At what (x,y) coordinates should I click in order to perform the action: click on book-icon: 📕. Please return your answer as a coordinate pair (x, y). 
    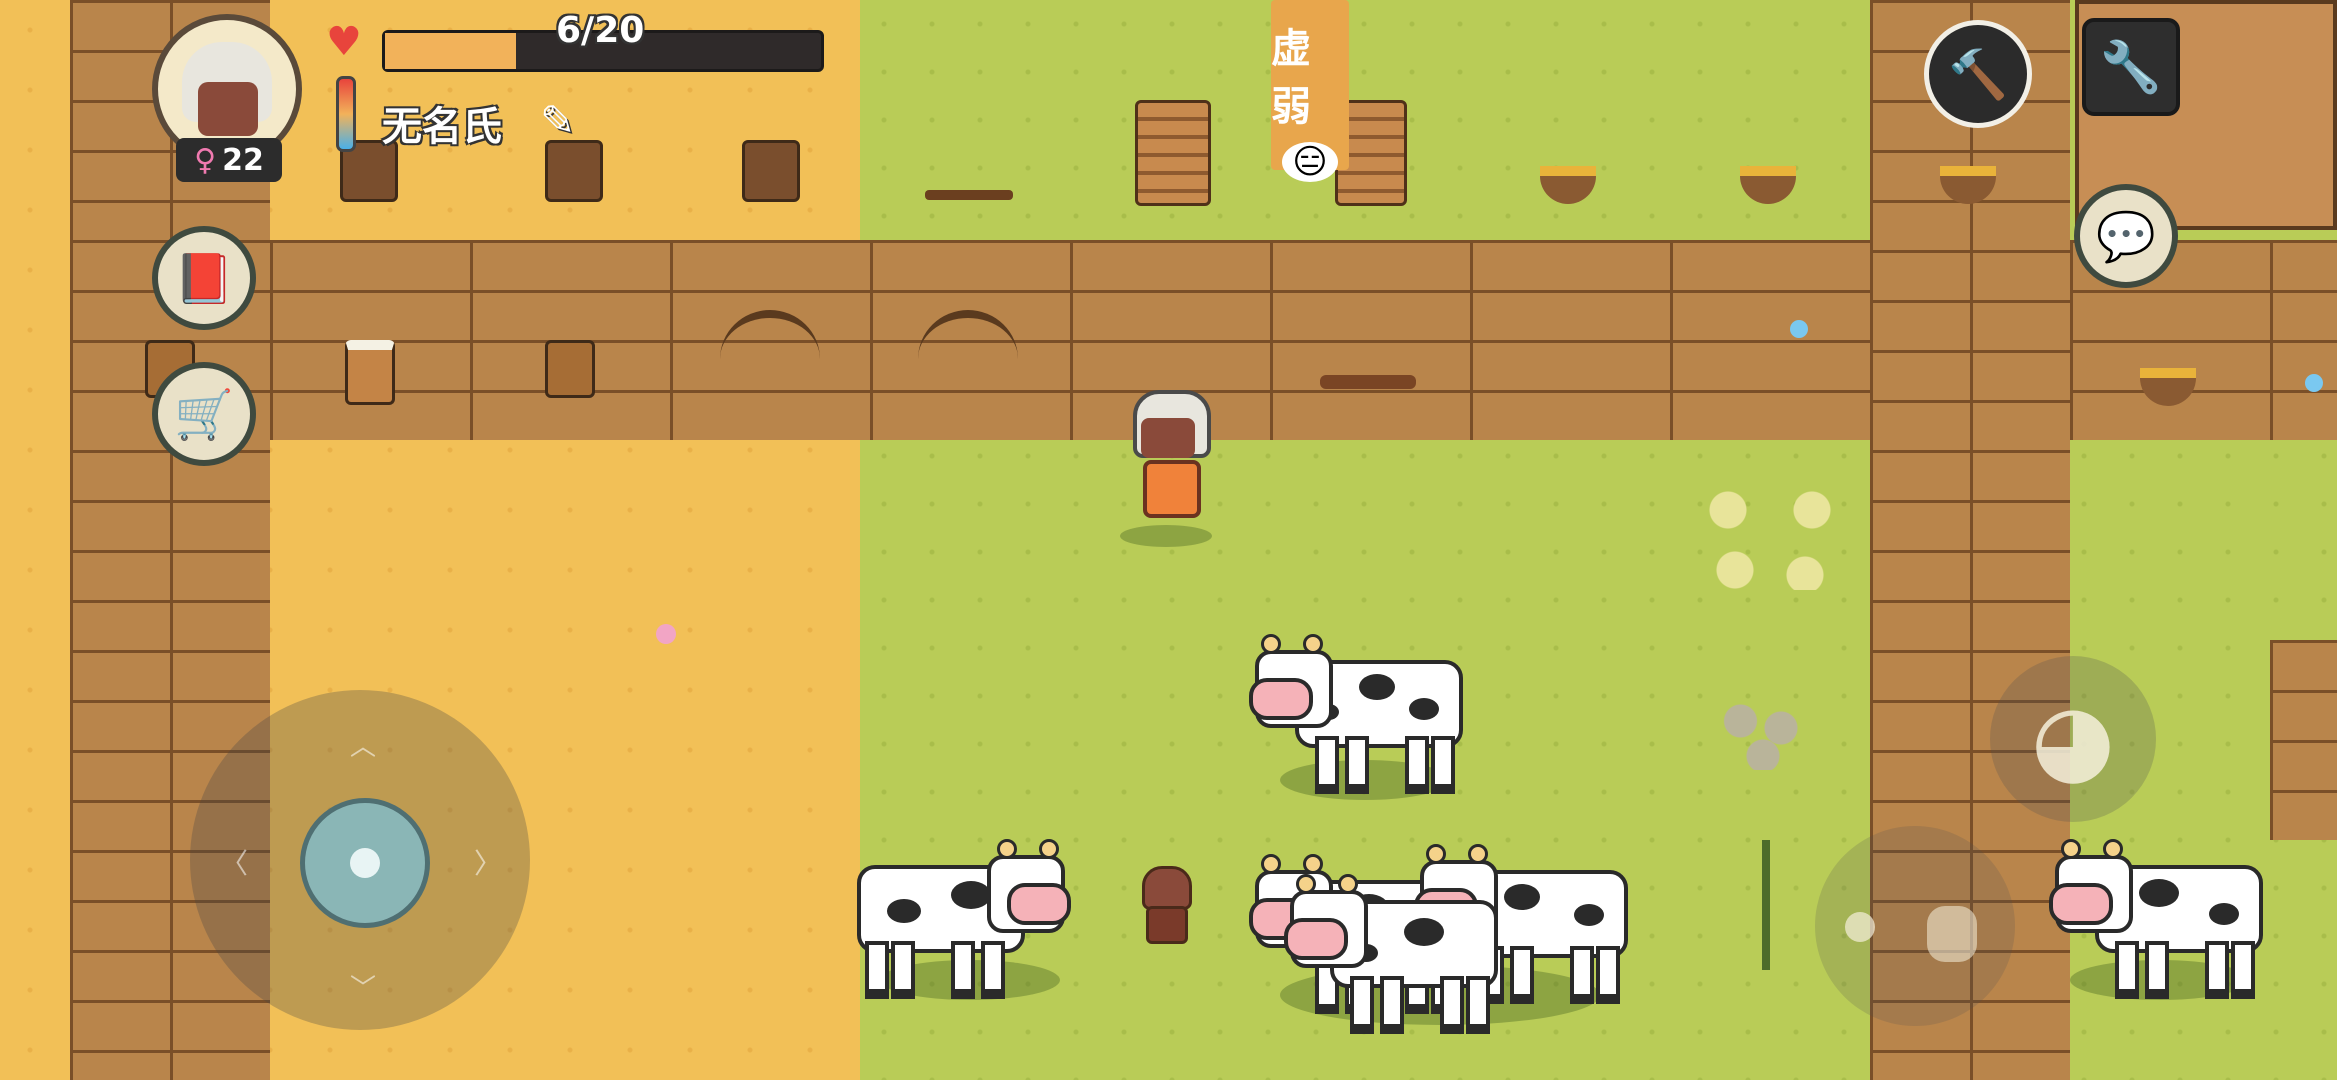
    Looking at the image, I should click on (204, 278).